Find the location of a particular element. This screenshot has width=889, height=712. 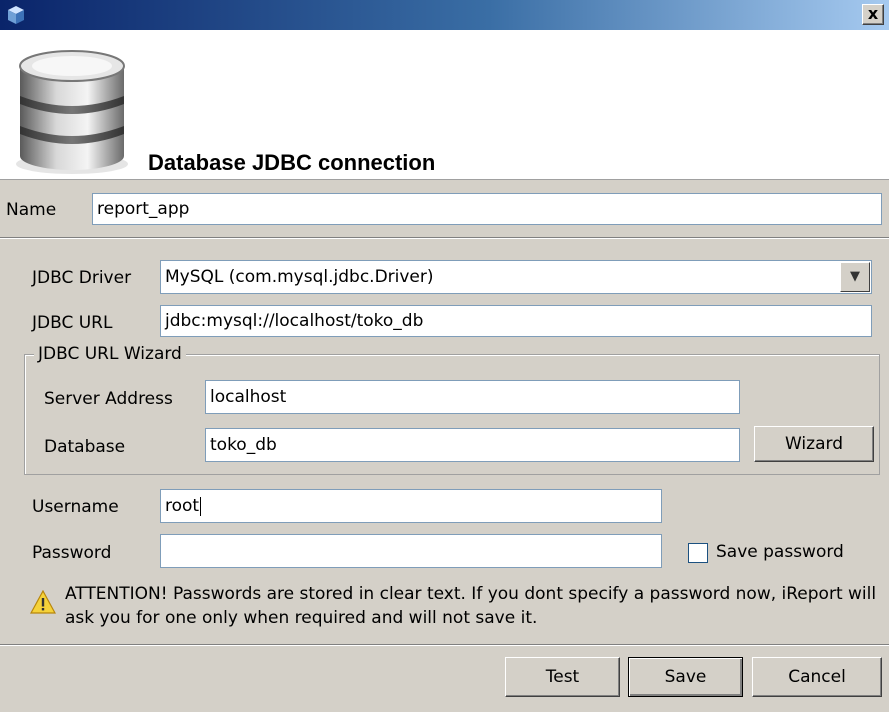

database-input: toko_db is located at coordinates (472, 445).